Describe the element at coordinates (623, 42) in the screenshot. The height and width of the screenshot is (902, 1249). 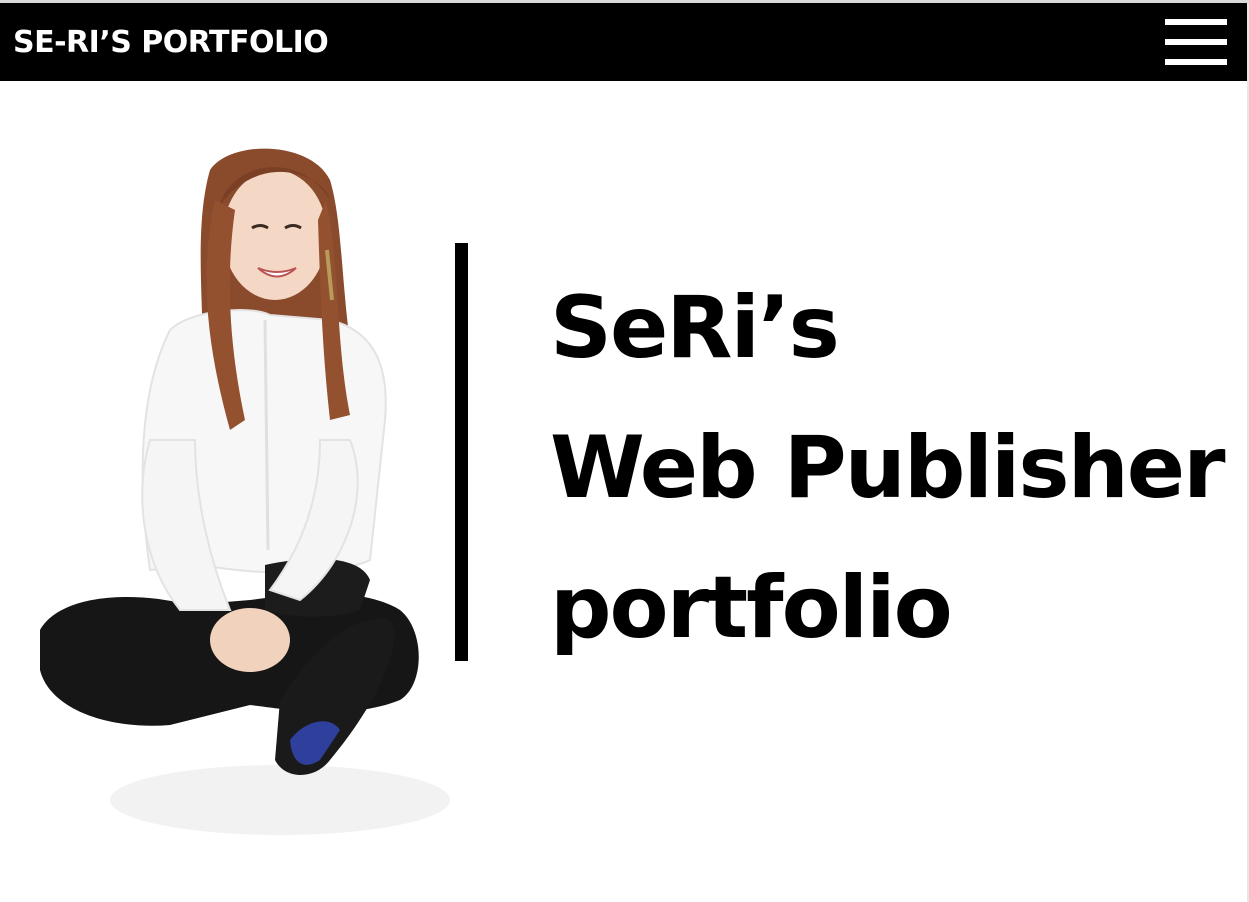
I see `site-header: SE-RI’S PORTFOLIO` at that location.